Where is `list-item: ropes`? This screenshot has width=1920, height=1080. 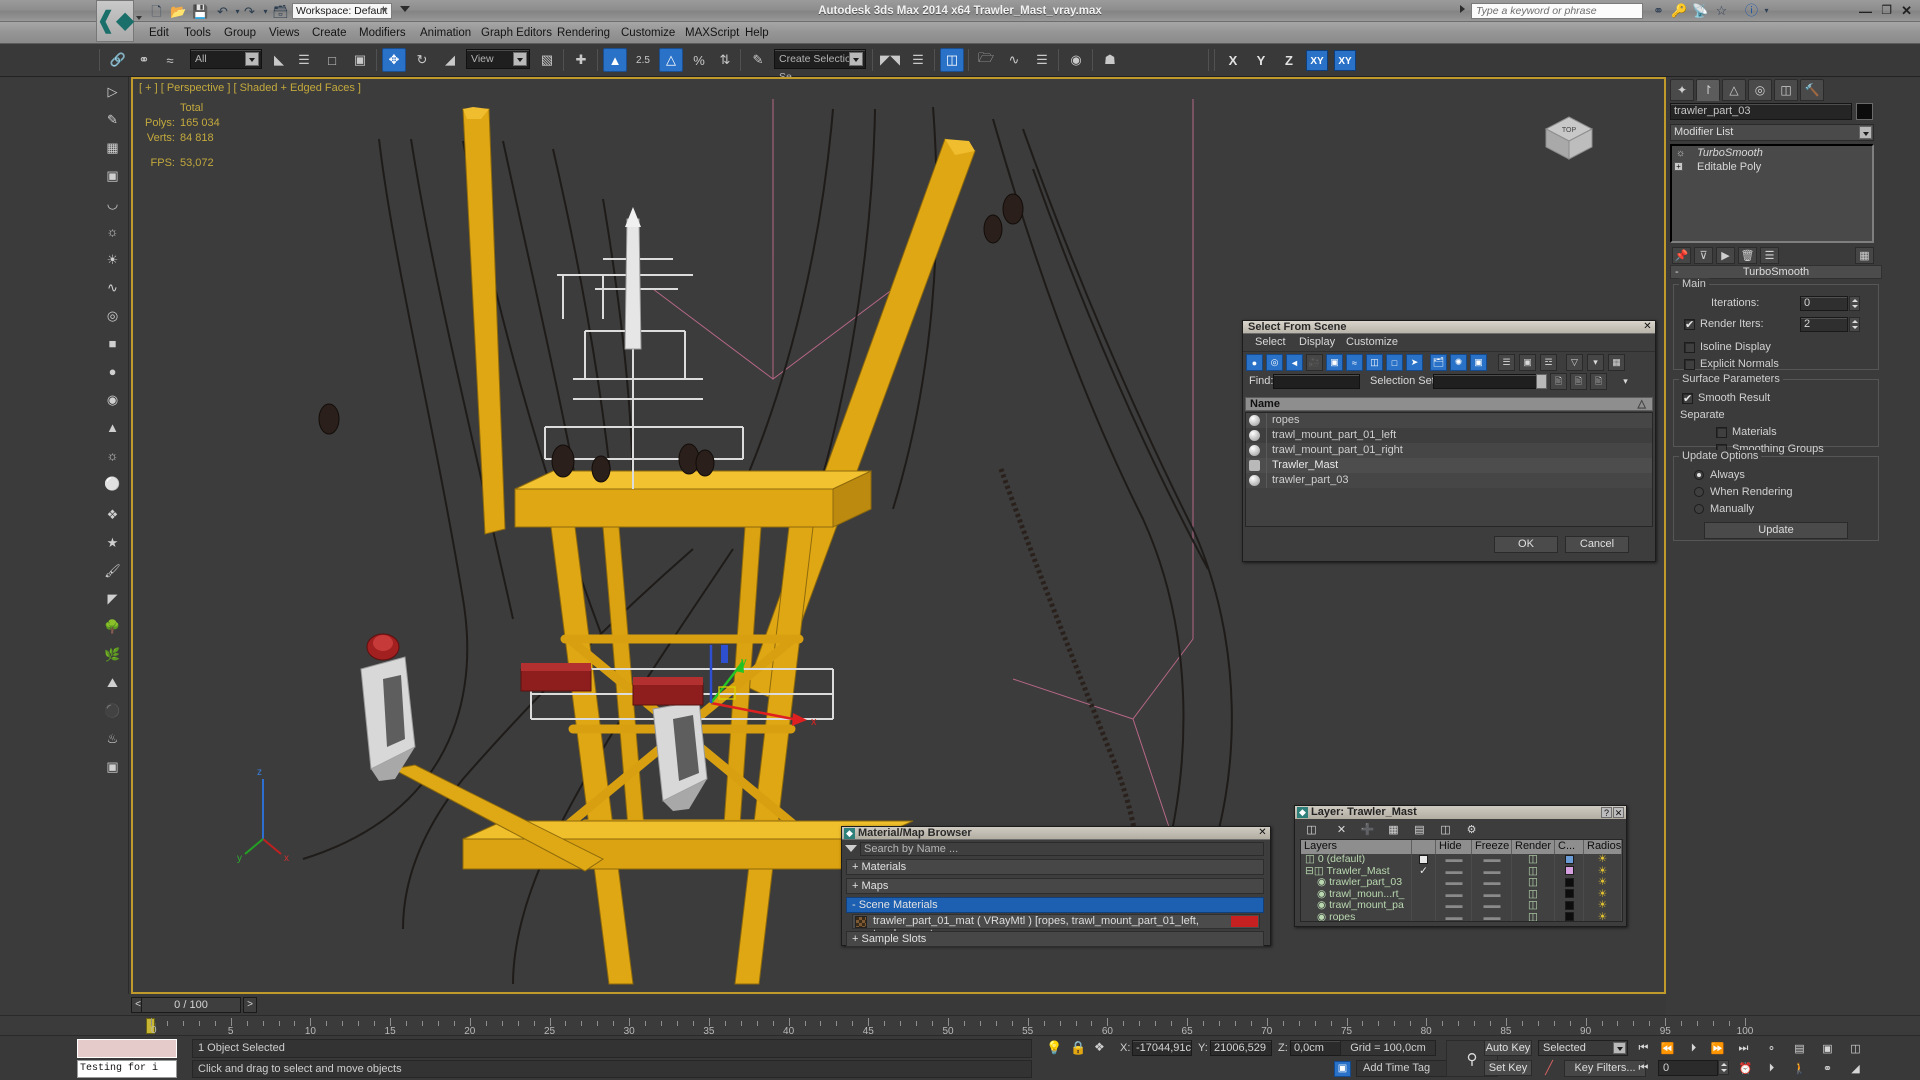 list-item: ropes is located at coordinates (1449, 420).